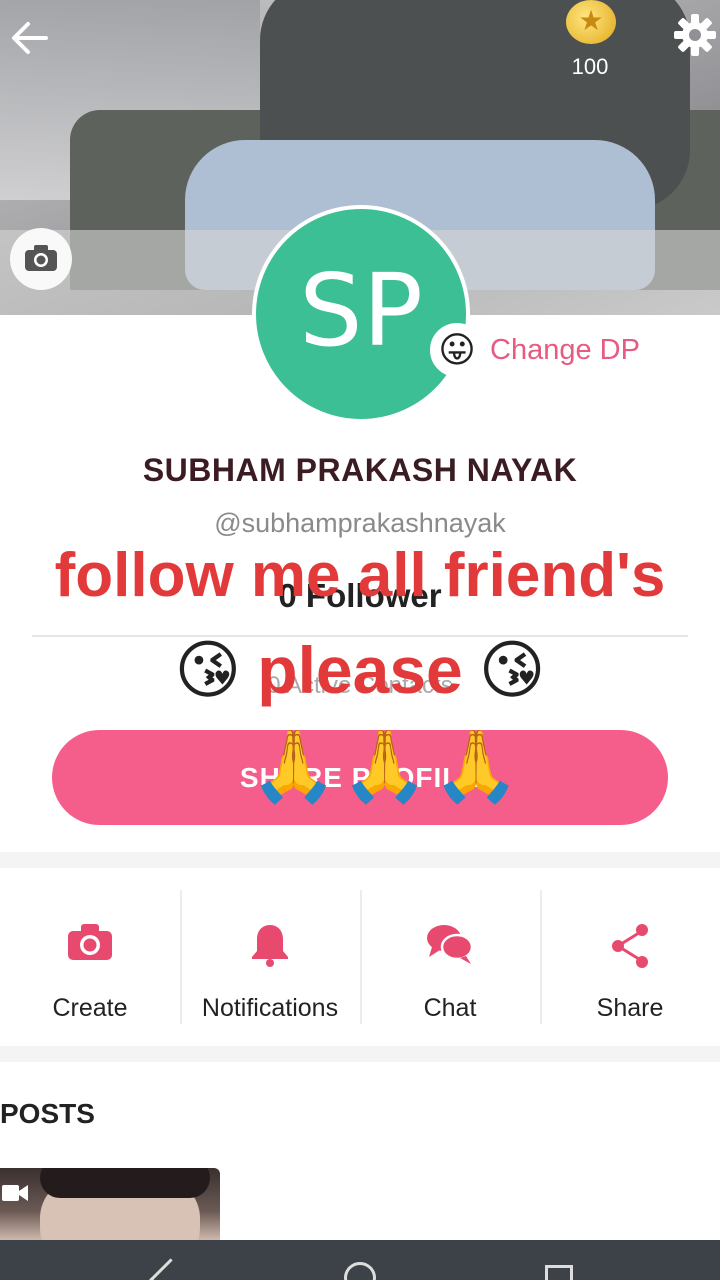 Image resolution: width=720 pixels, height=1280 pixels. I want to click on nav-home-icon, so click(360, 1271).